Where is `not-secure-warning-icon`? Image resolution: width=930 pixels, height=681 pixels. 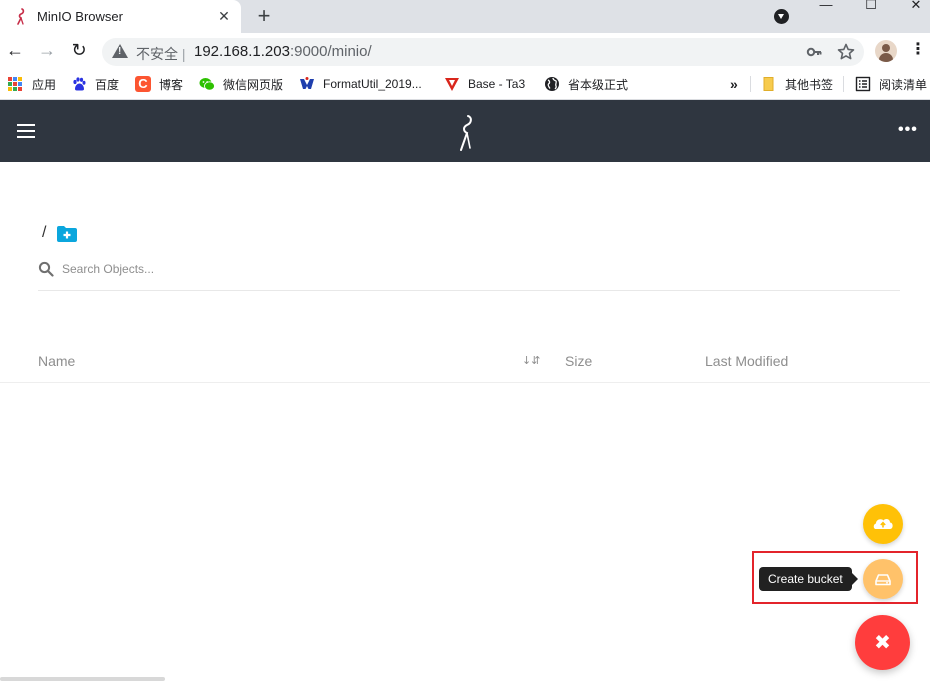
not-secure-warning-icon is located at coordinates (120, 51).